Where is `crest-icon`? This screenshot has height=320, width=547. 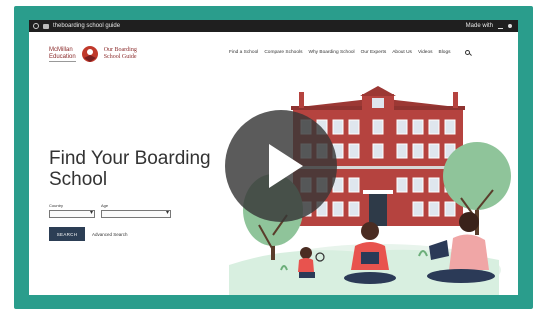
crest-icon is located at coordinates (89, 54).